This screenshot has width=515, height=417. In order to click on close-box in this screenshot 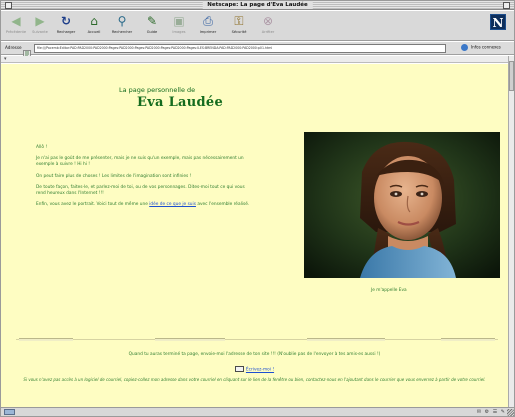, I will do `click(8, 5)`.